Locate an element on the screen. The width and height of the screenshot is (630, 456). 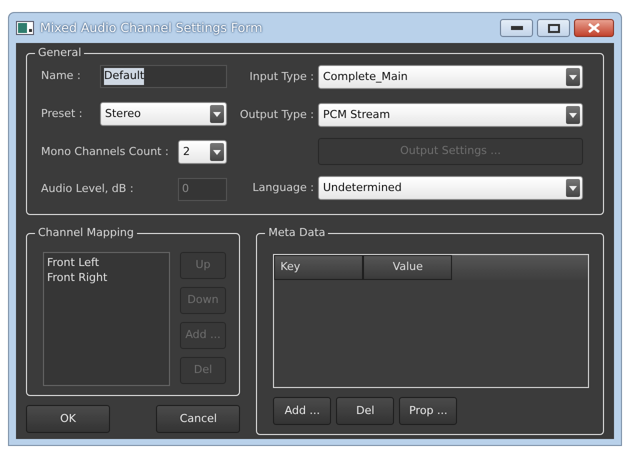
dialog-button: Cancel is located at coordinates (198, 419).